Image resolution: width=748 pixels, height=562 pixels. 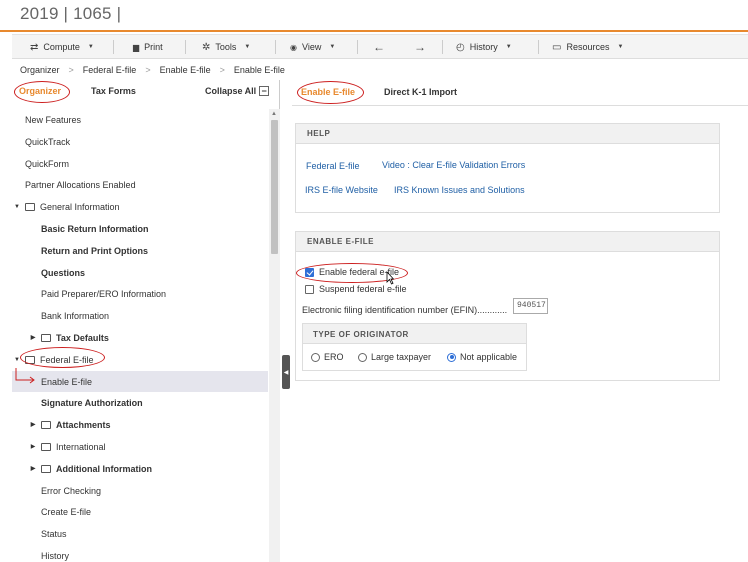 I want to click on tab-organizer: Organizer, so click(x=40, y=91).